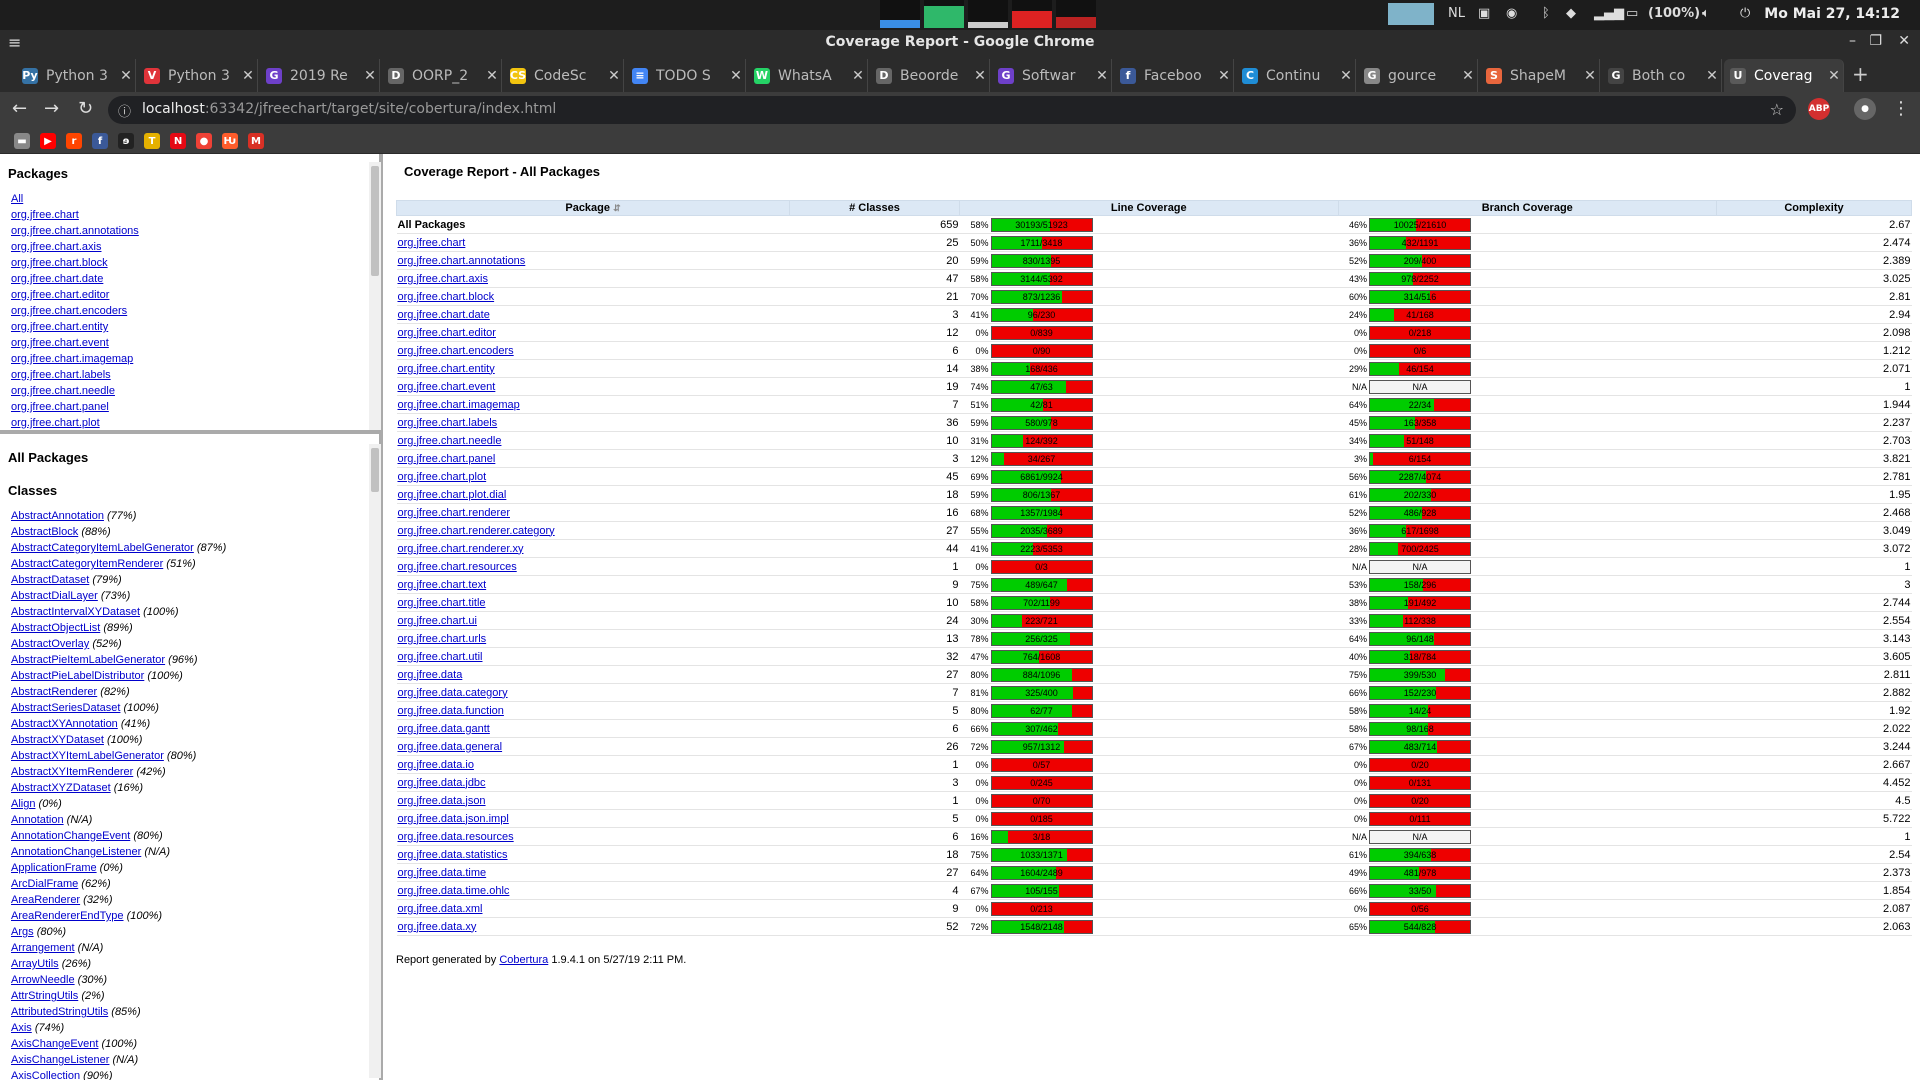  I want to click on class-link: AbstractXYZDataset, so click(61, 788).